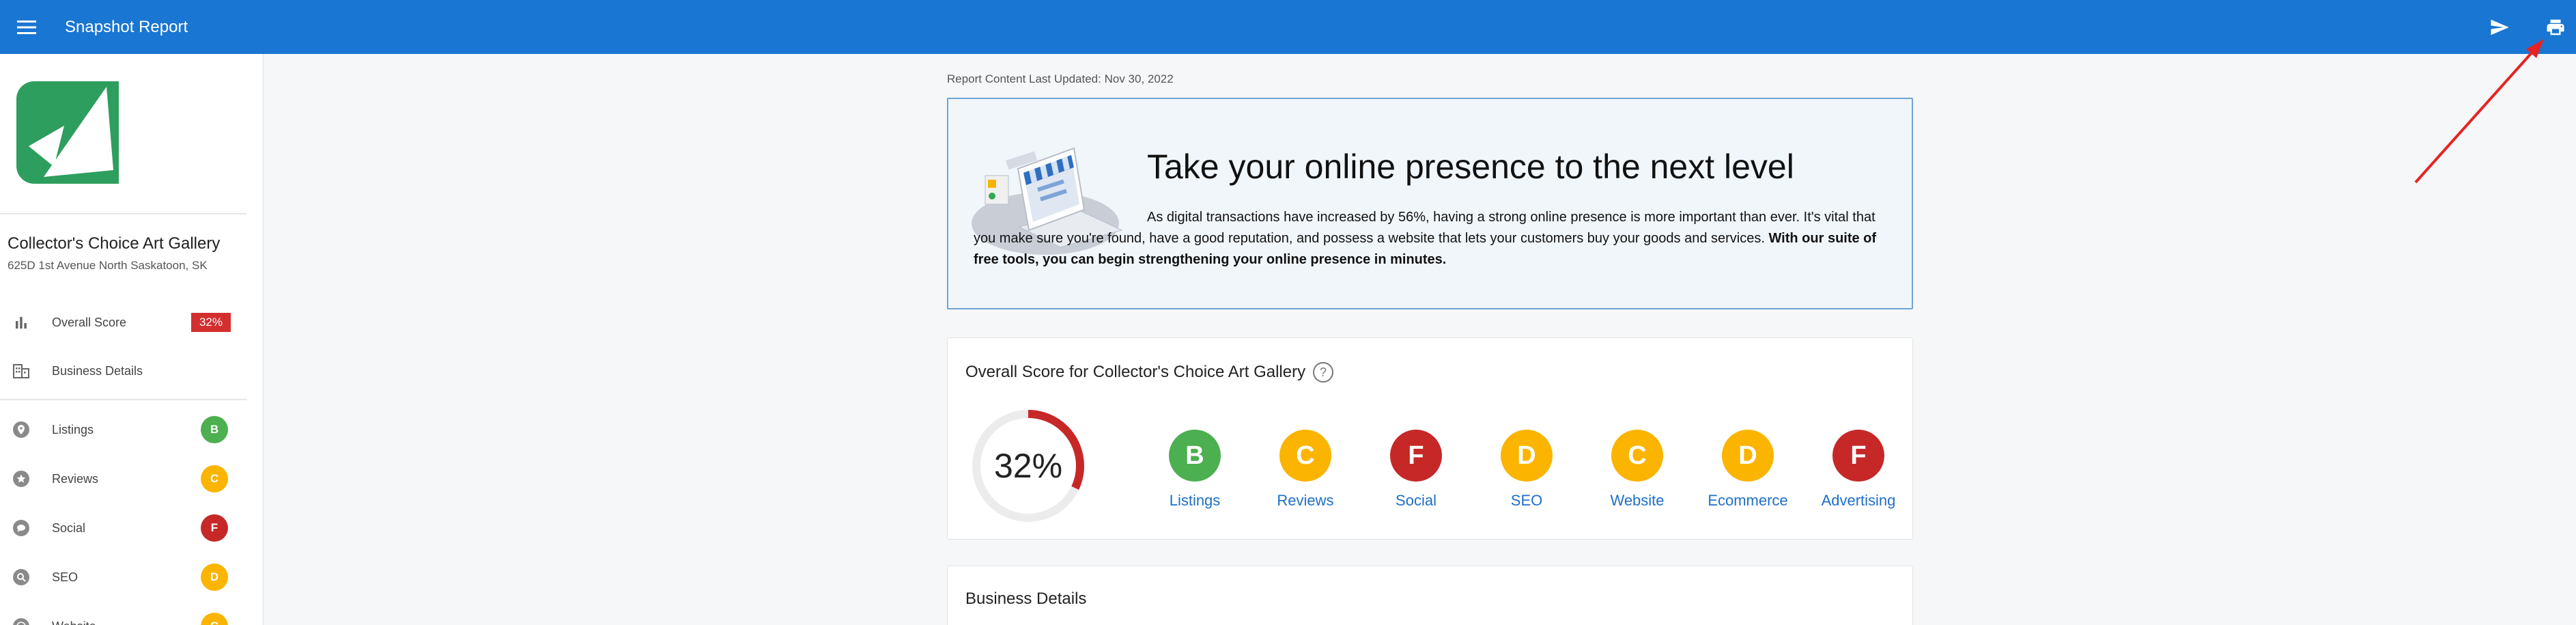 The height and width of the screenshot is (625, 2576). What do you see at coordinates (21, 577) in the screenshot?
I see `search-icon` at bounding box center [21, 577].